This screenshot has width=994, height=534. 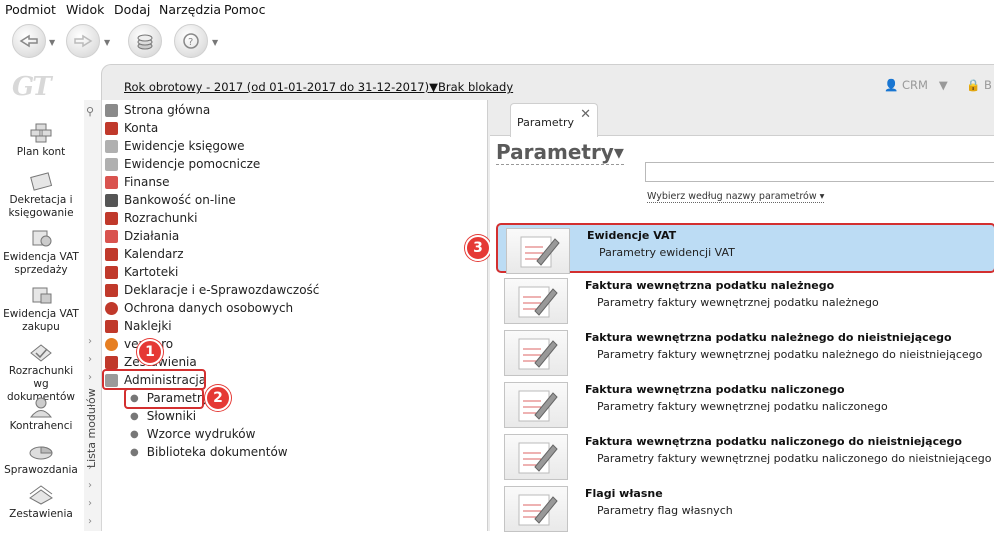 I want to click on nav-zestawienia: Zestawienia, so click(x=41, y=502).